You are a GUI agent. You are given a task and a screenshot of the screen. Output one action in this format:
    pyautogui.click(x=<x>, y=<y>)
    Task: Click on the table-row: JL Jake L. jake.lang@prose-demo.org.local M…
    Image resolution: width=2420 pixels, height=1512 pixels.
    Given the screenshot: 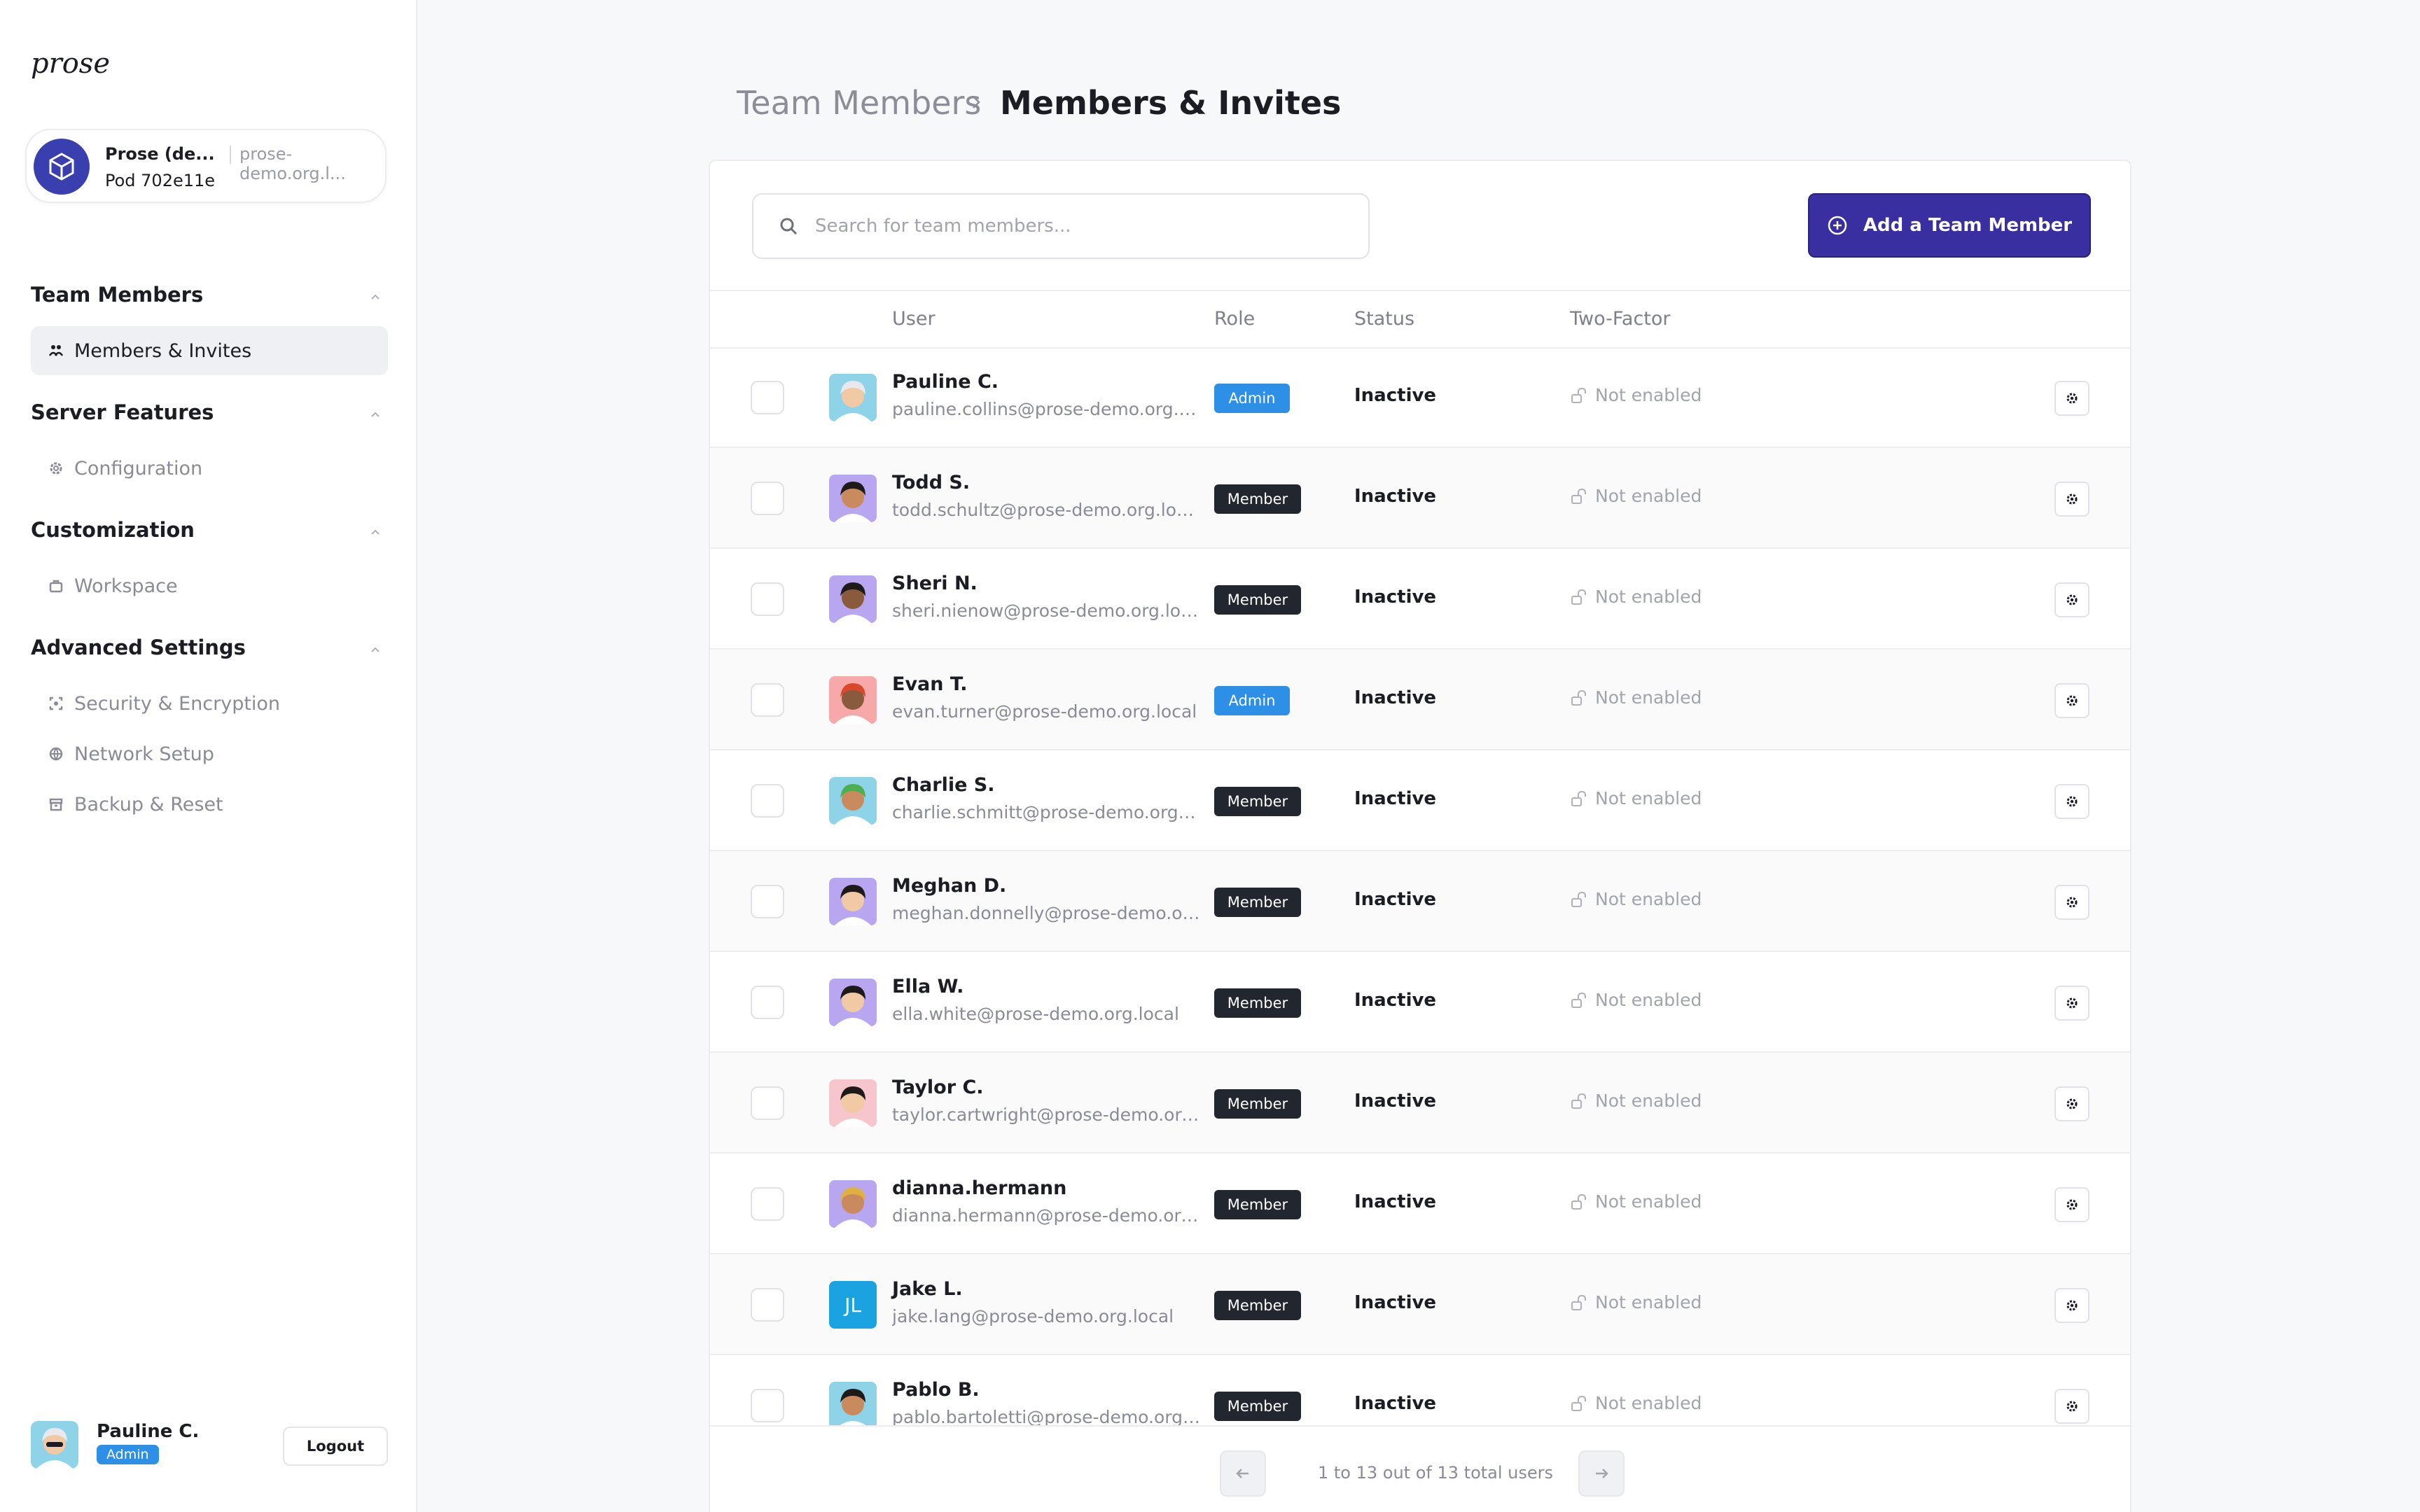 What is the action you would take?
    pyautogui.click(x=1420, y=1304)
    